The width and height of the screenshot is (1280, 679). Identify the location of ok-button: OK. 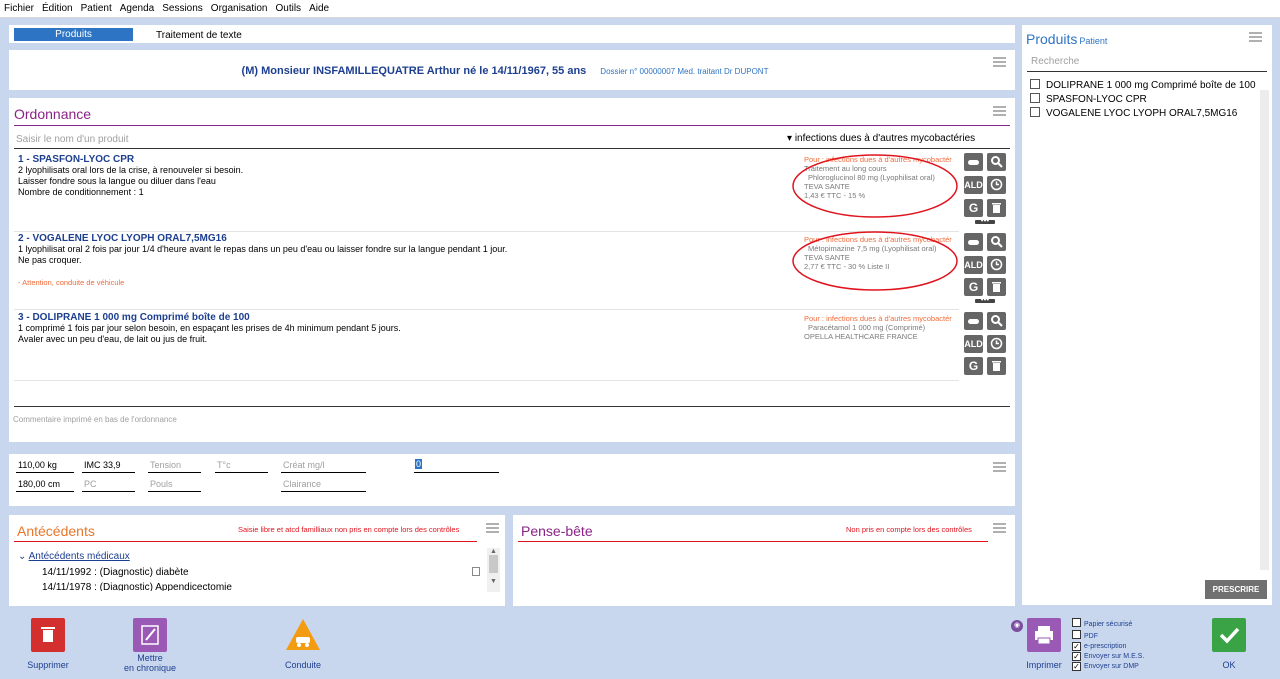
(1229, 644).